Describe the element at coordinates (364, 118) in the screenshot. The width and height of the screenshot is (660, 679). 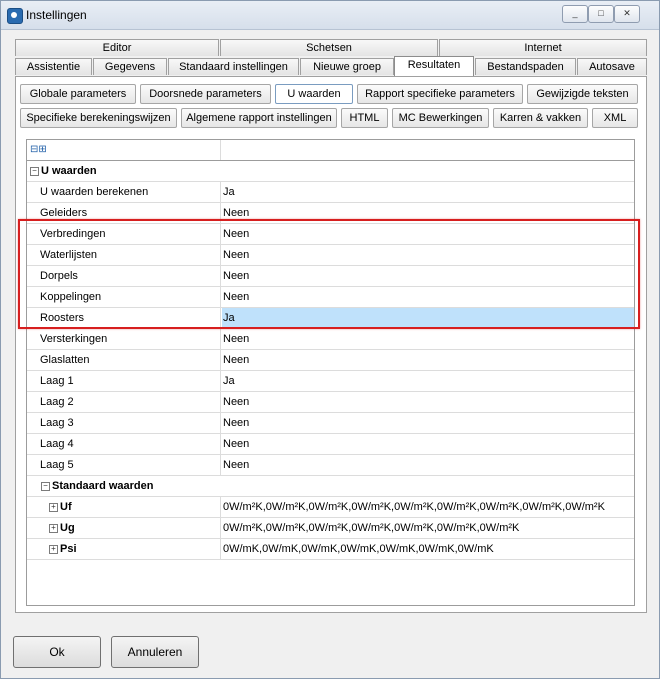
I see `subtab-html: HTML` at that location.